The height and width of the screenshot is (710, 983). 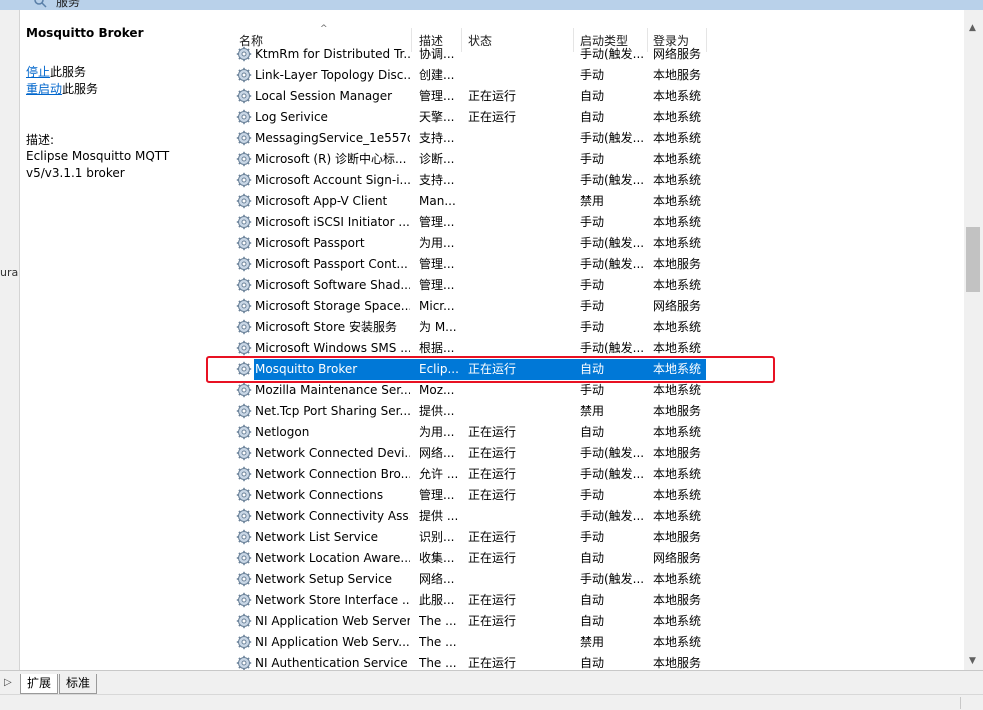 I want to click on stop-link: 停止, so click(x=38, y=72).